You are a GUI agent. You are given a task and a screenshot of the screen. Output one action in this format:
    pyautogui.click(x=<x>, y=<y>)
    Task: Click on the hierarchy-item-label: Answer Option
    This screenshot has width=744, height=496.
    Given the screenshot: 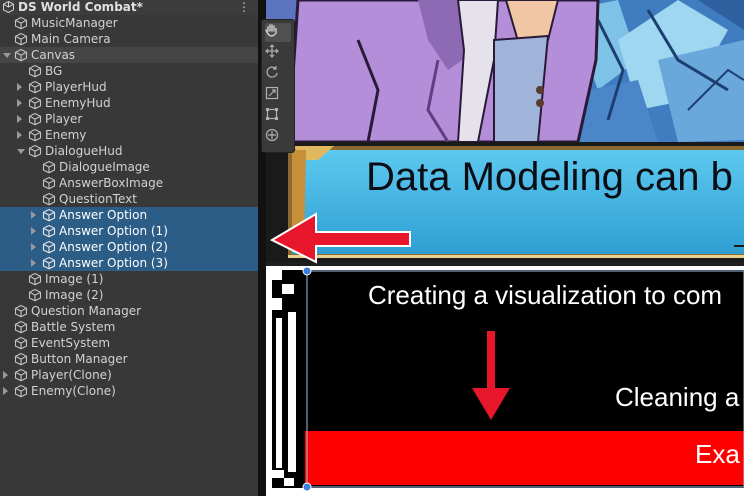 What is the action you would take?
    pyautogui.click(x=103, y=215)
    